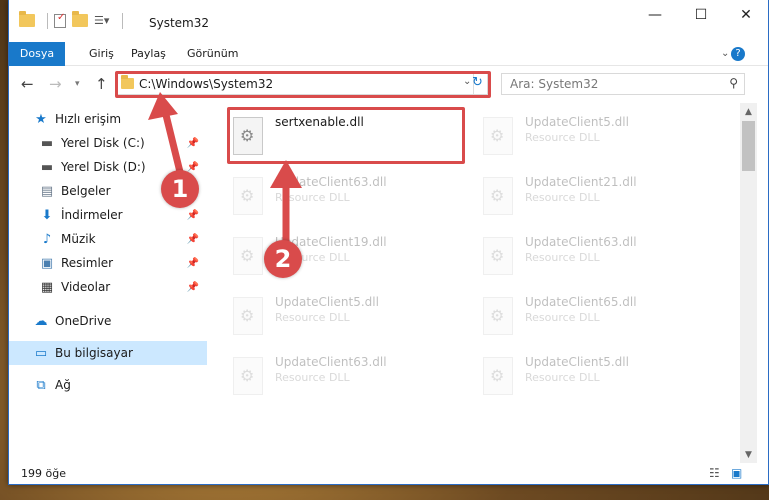 This screenshot has width=769, height=500. Describe the element at coordinates (180, 189) in the screenshot. I see `step-1-marker: 1` at that location.